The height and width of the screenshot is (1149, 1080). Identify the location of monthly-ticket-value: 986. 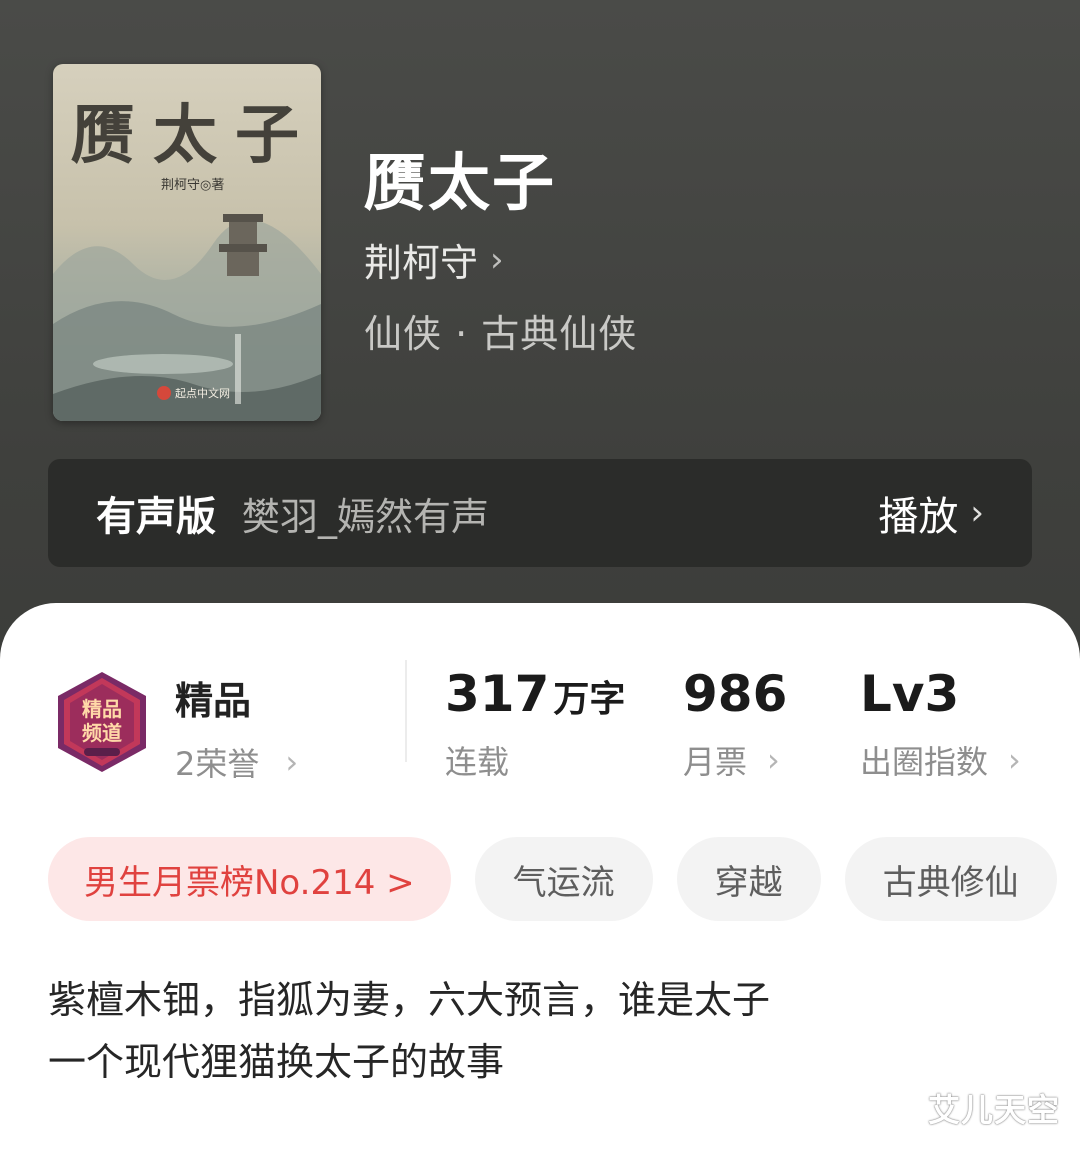
(735, 694).